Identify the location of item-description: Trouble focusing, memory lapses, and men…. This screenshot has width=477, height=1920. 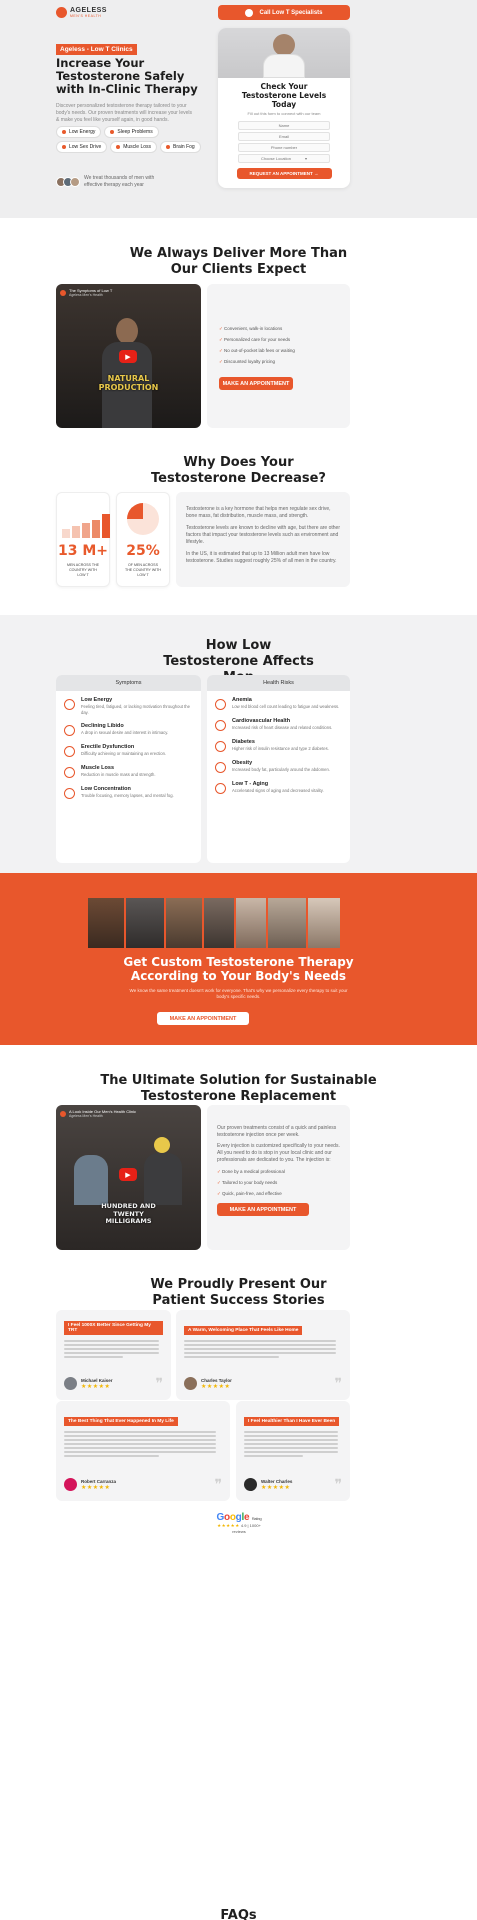
(127, 795).